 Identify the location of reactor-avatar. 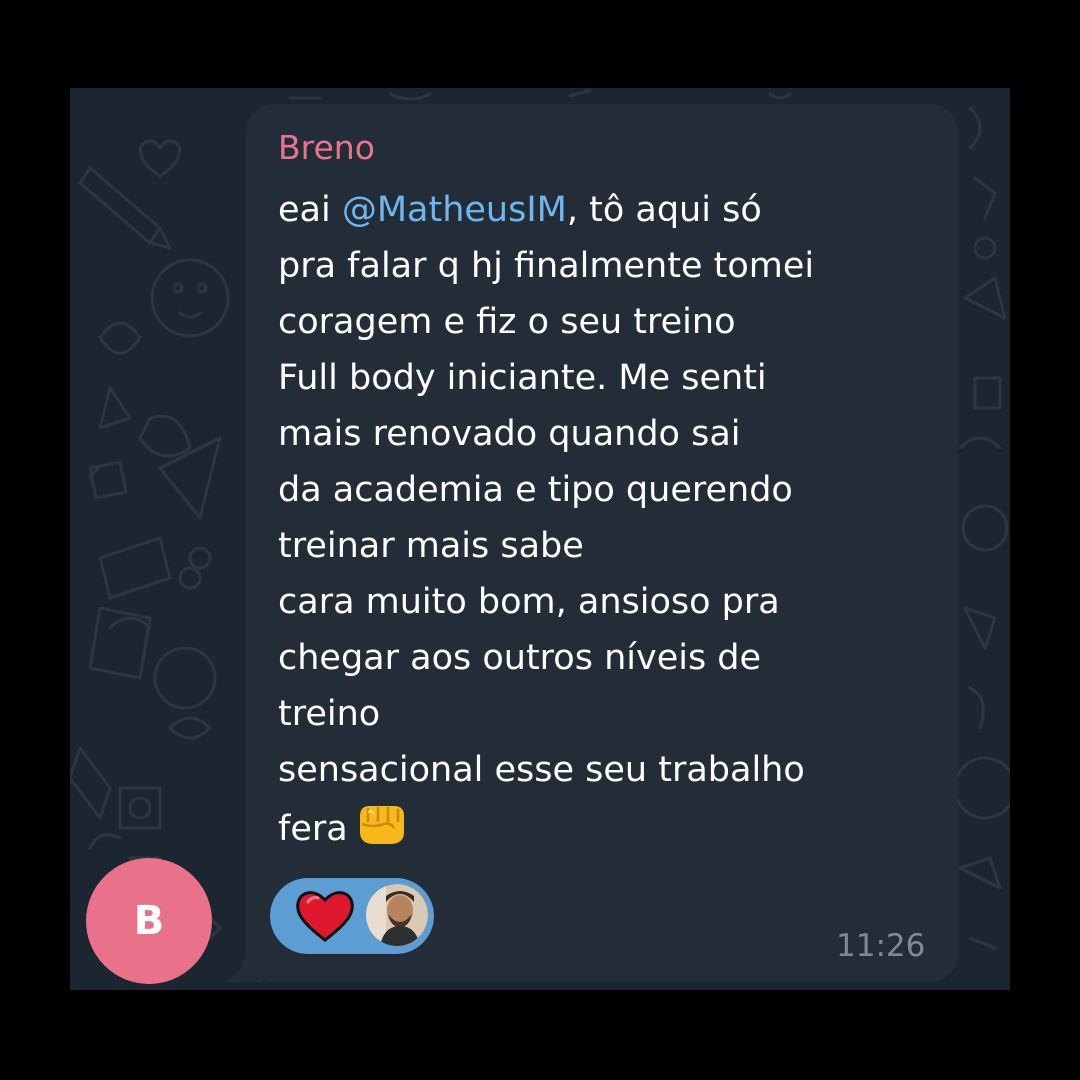
(397, 915).